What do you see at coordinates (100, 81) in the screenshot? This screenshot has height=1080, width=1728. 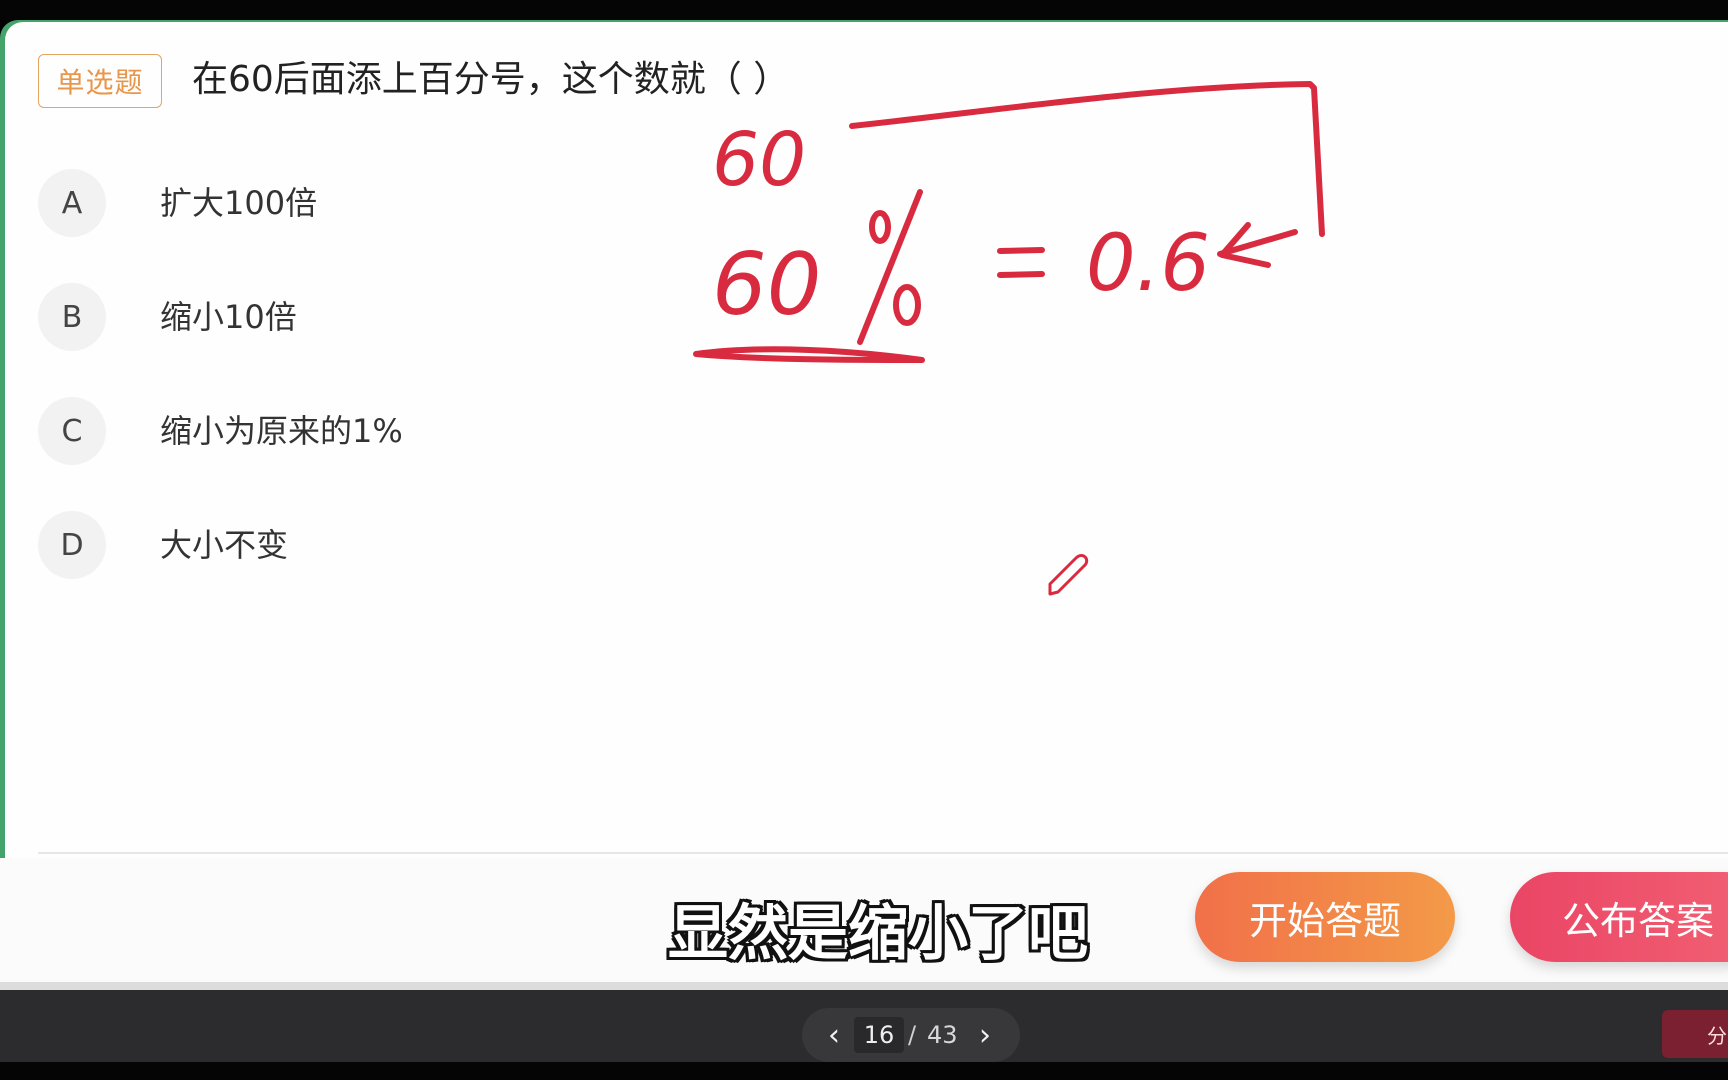 I see `question-type-badge: 单选题` at bounding box center [100, 81].